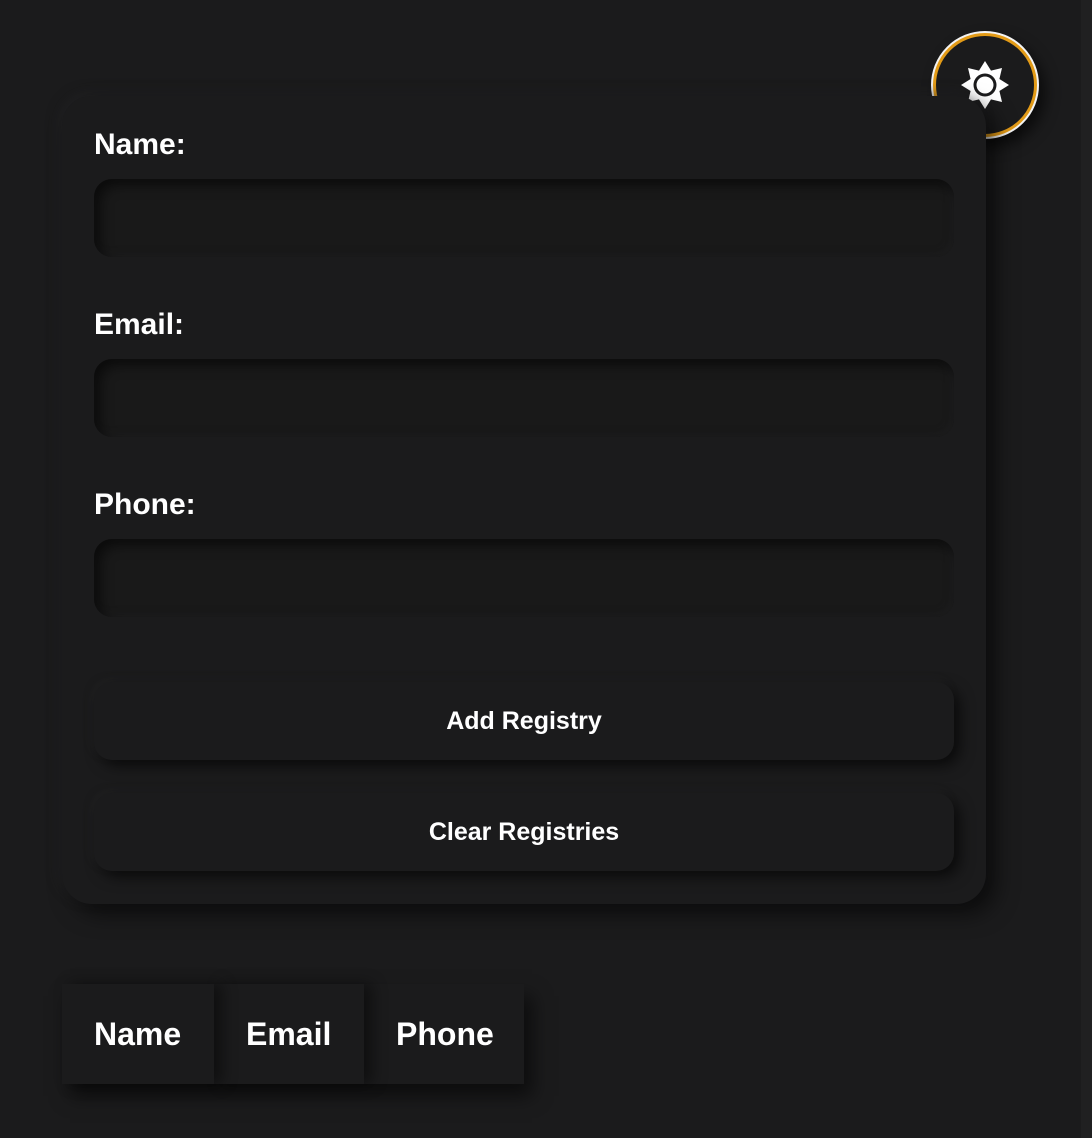  What do you see at coordinates (524, 218) in the screenshot?
I see `name-input` at bounding box center [524, 218].